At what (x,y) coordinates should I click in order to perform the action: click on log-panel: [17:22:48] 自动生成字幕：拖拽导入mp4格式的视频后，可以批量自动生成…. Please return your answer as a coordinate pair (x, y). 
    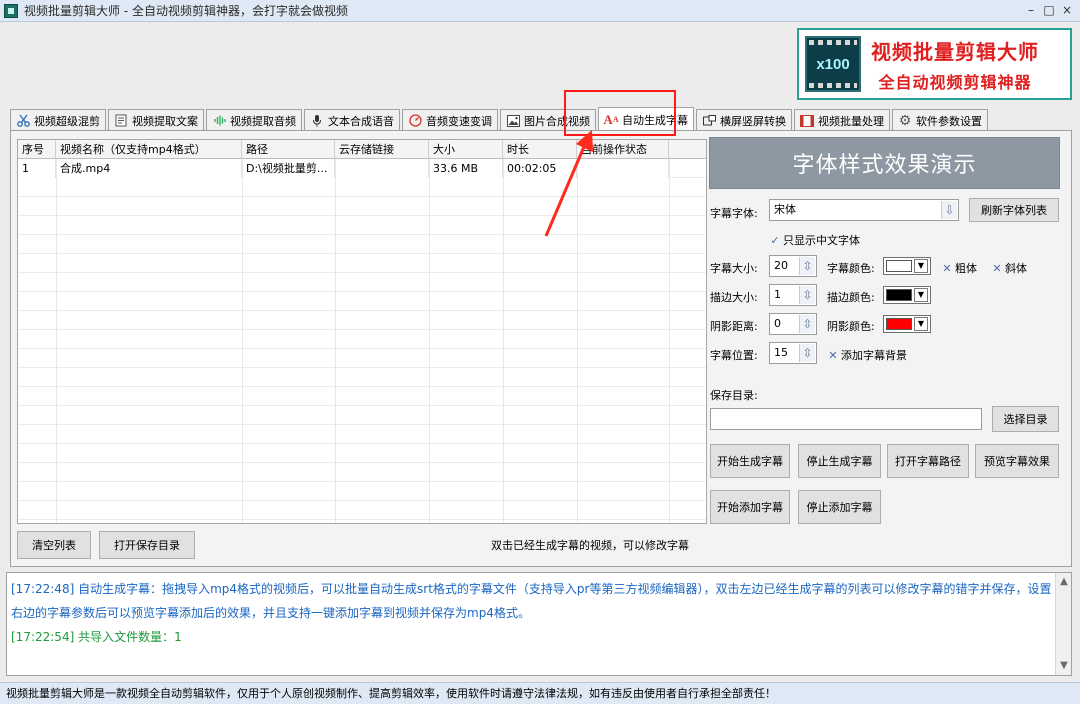
    Looking at the image, I should click on (539, 624).